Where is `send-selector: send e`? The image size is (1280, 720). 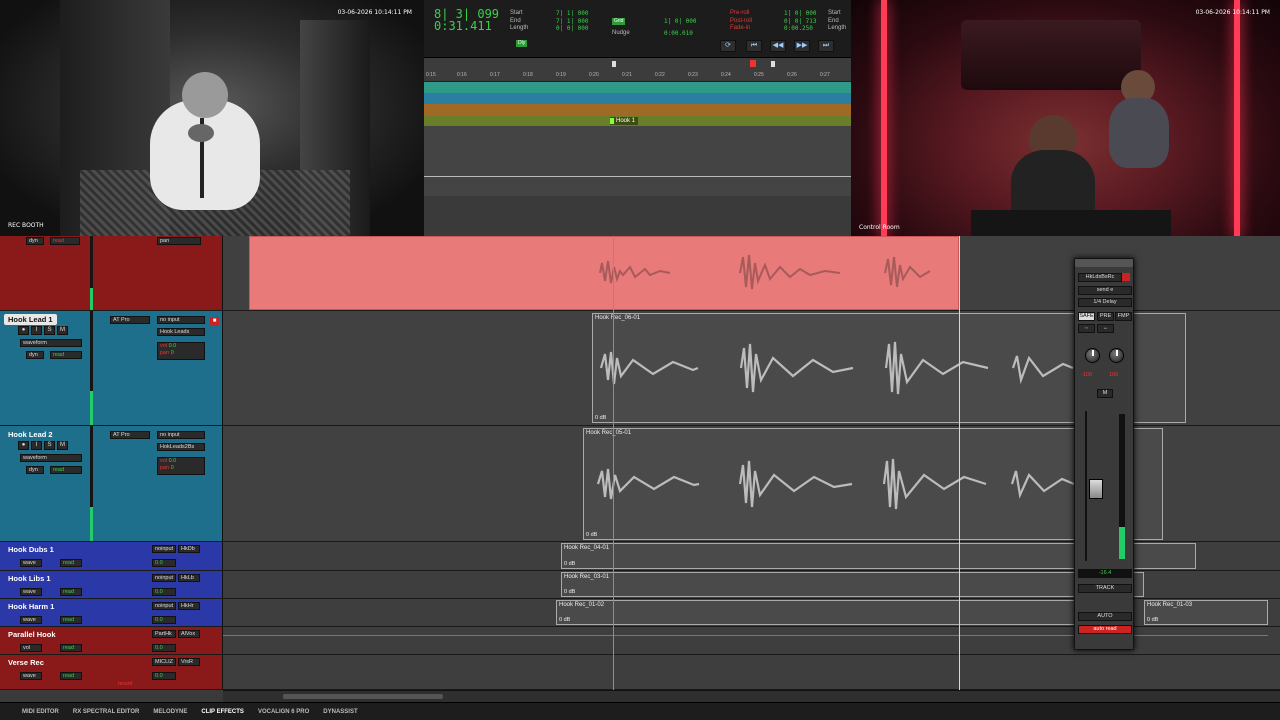
send-selector: send e is located at coordinates (1105, 290).